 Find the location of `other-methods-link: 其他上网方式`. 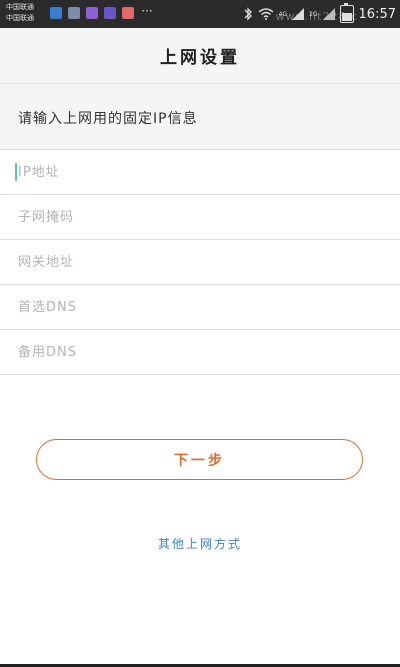

other-methods-link: 其他上网方式 is located at coordinates (200, 543).